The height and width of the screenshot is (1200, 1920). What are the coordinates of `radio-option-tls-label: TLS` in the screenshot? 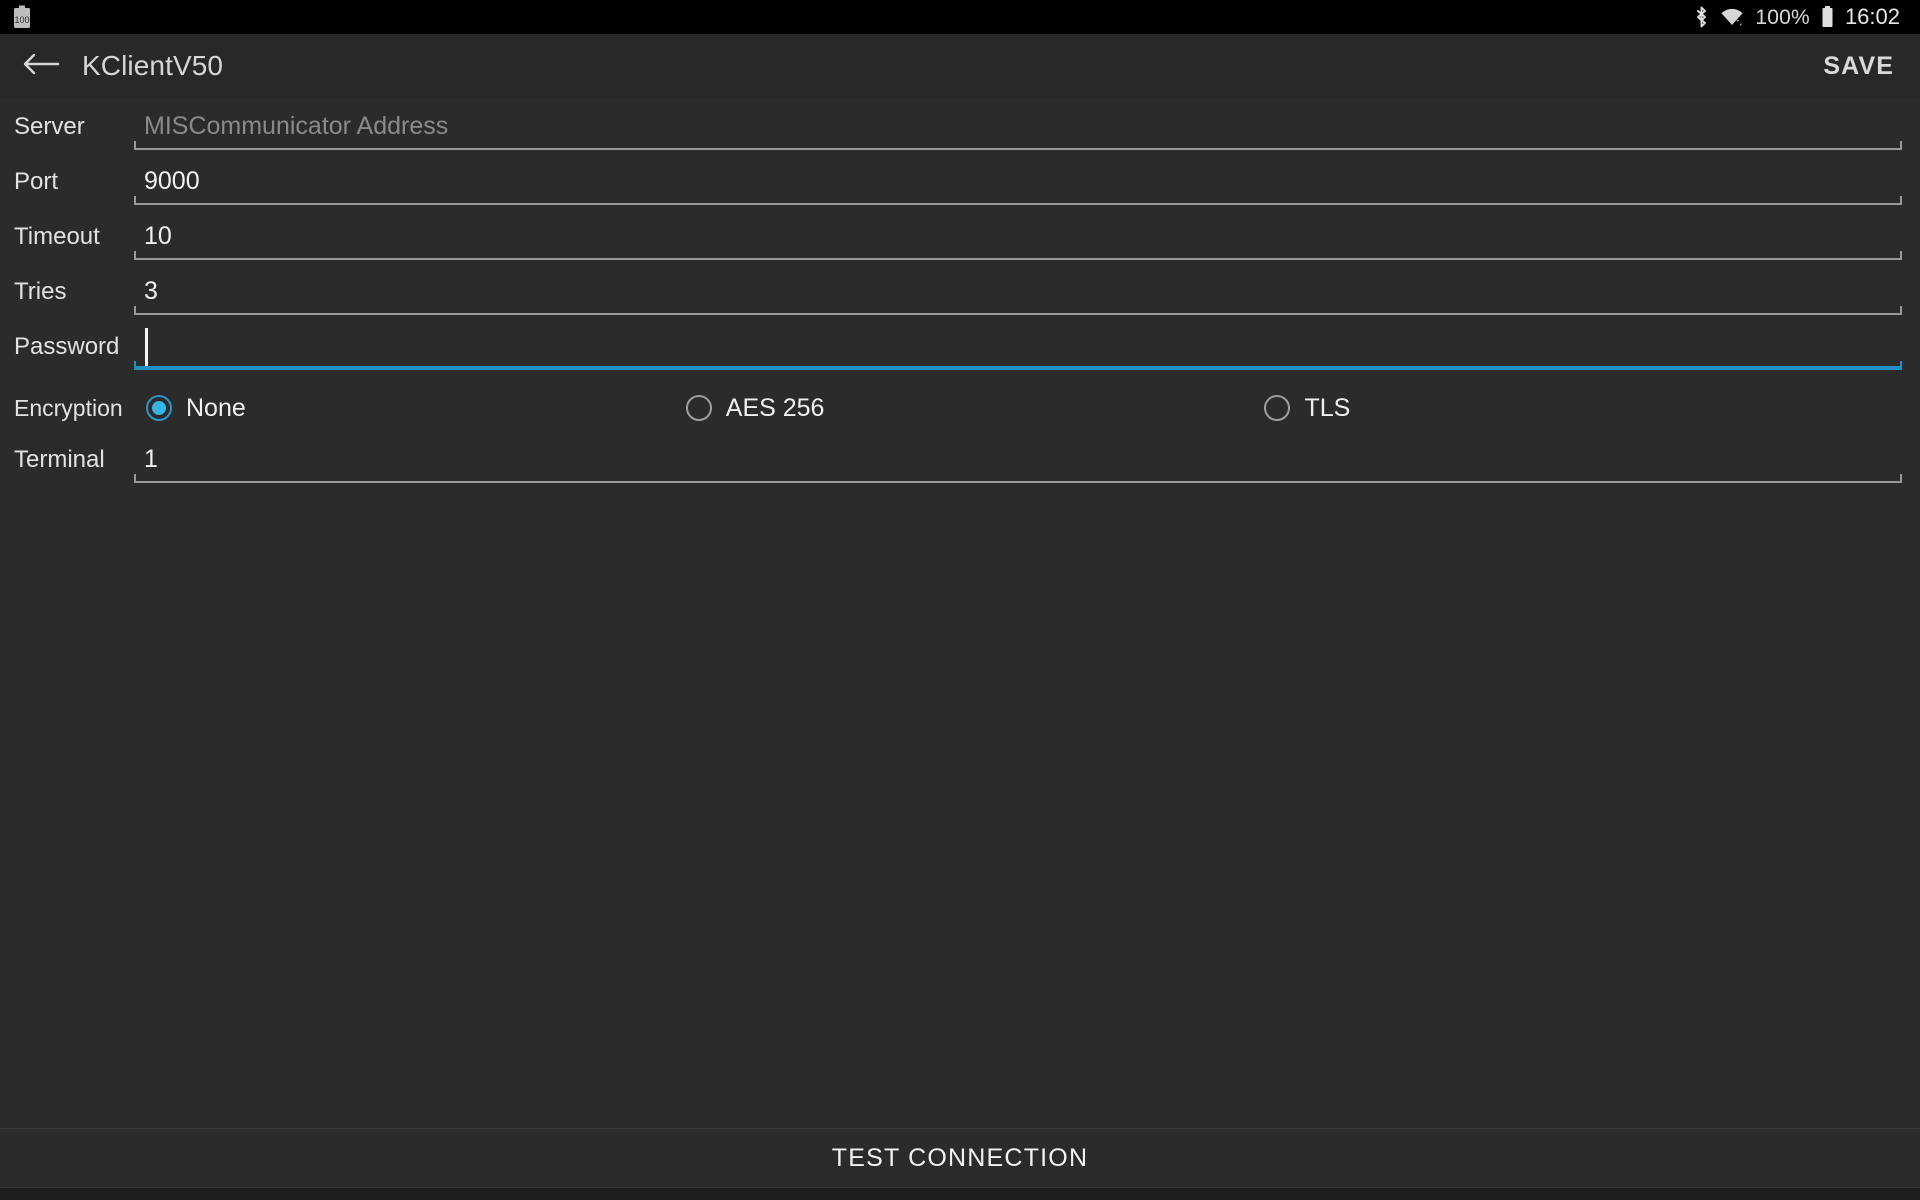 It's located at (1327, 407).